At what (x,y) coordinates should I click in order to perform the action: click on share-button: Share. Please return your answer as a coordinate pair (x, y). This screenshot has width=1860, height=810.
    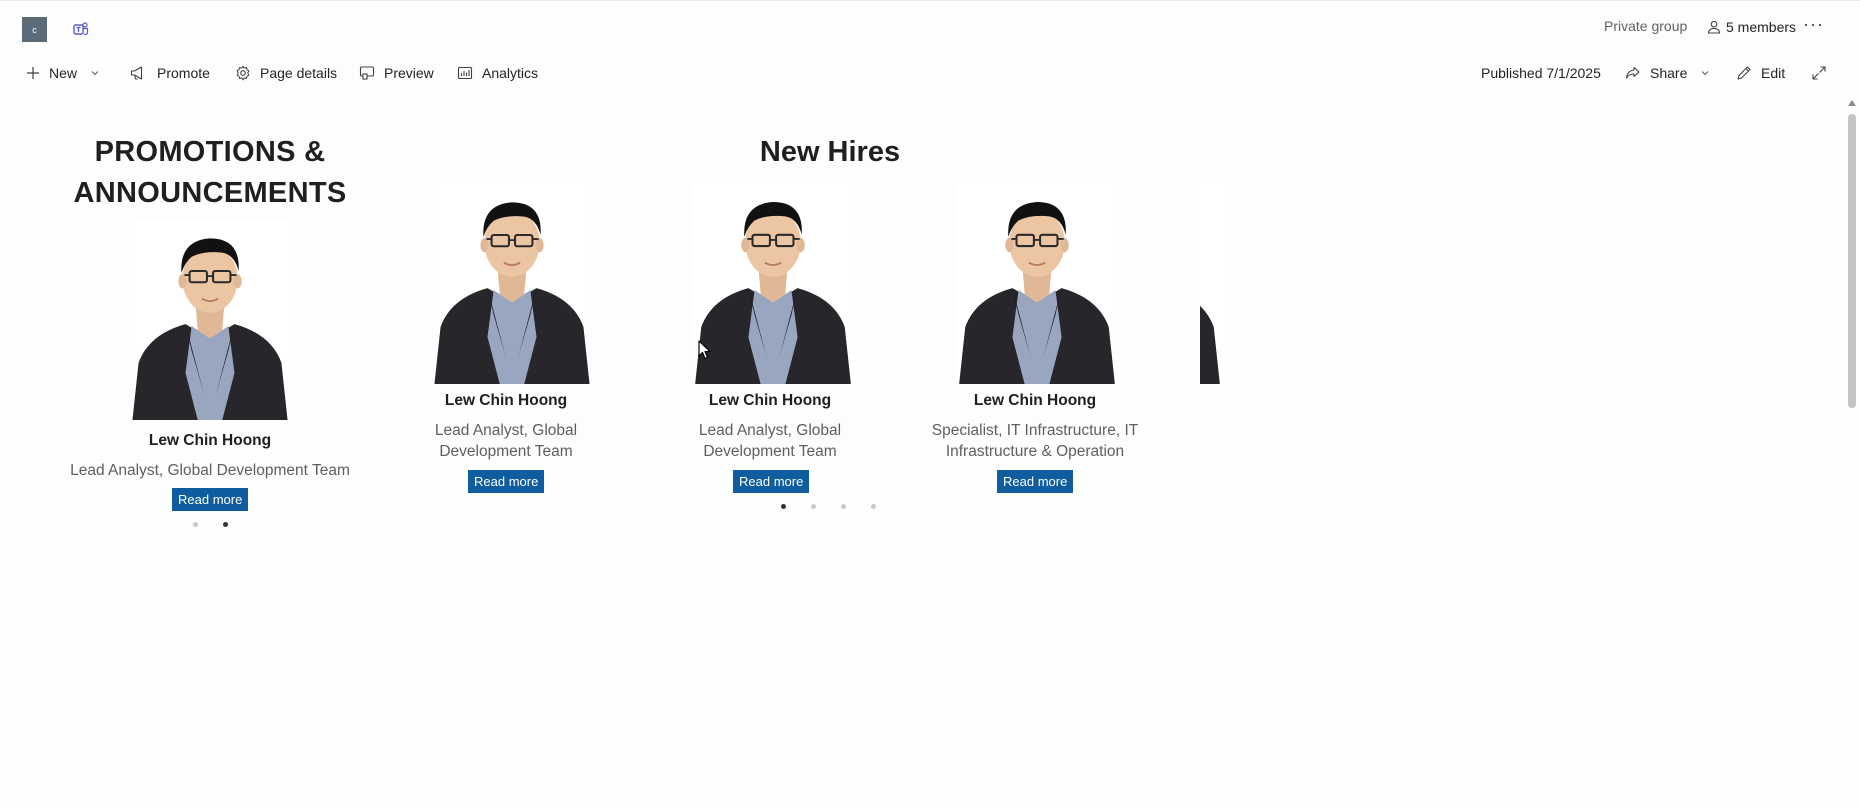
    Looking at the image, I should click on (1667, 73).